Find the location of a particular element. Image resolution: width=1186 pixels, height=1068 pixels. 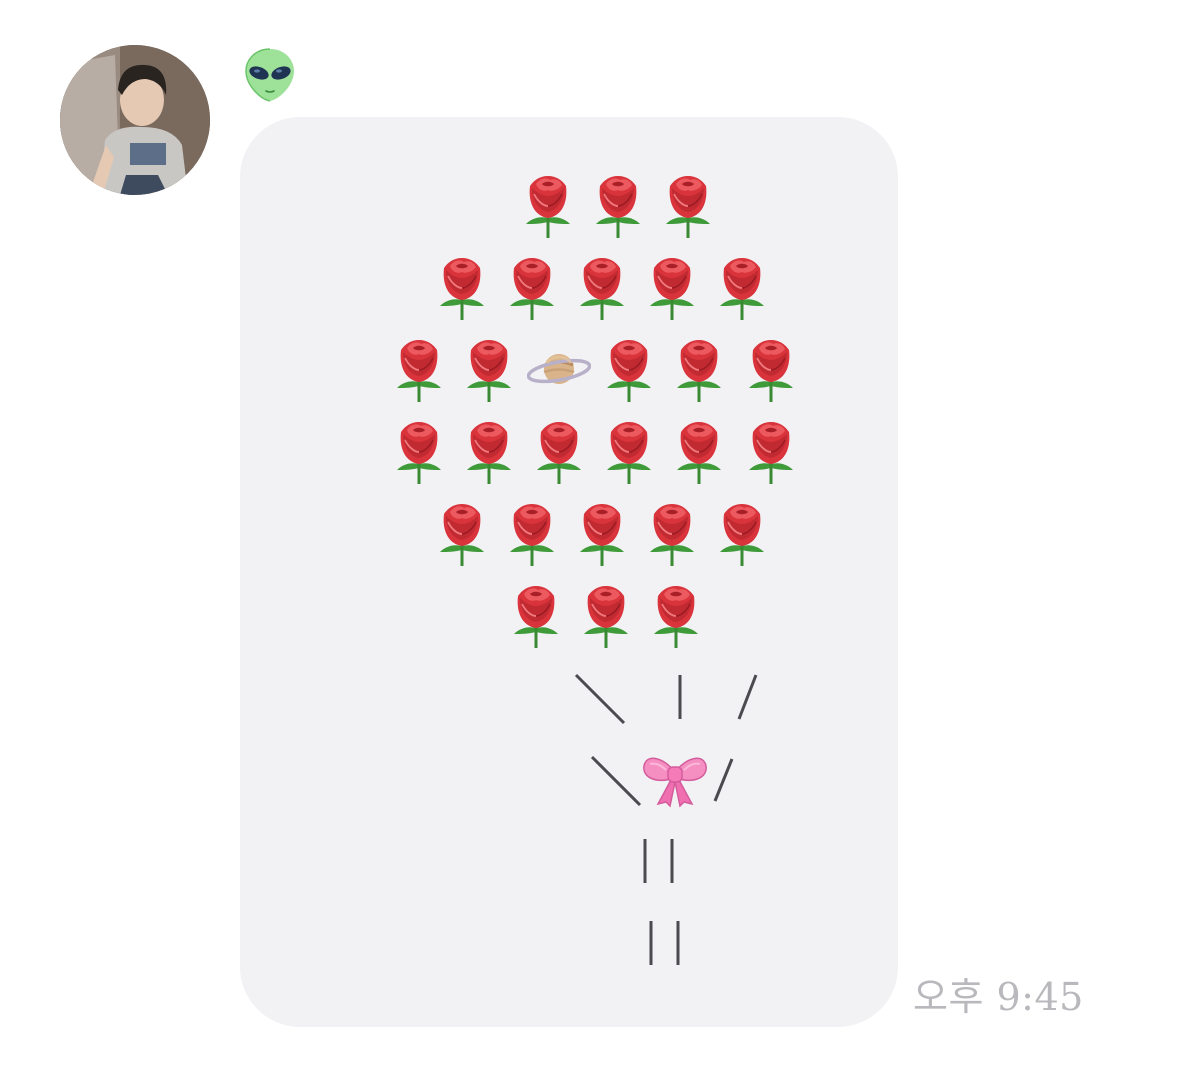

alien-icon-graphic is located at coordinates (269, 75).